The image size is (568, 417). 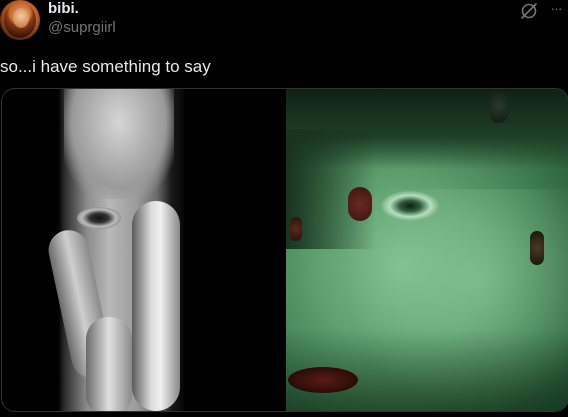 What do you see at coordinates (105, 66) in the screenshot?
I see `tweet-text: so...i have something to say` at bounding box center [105, 66].